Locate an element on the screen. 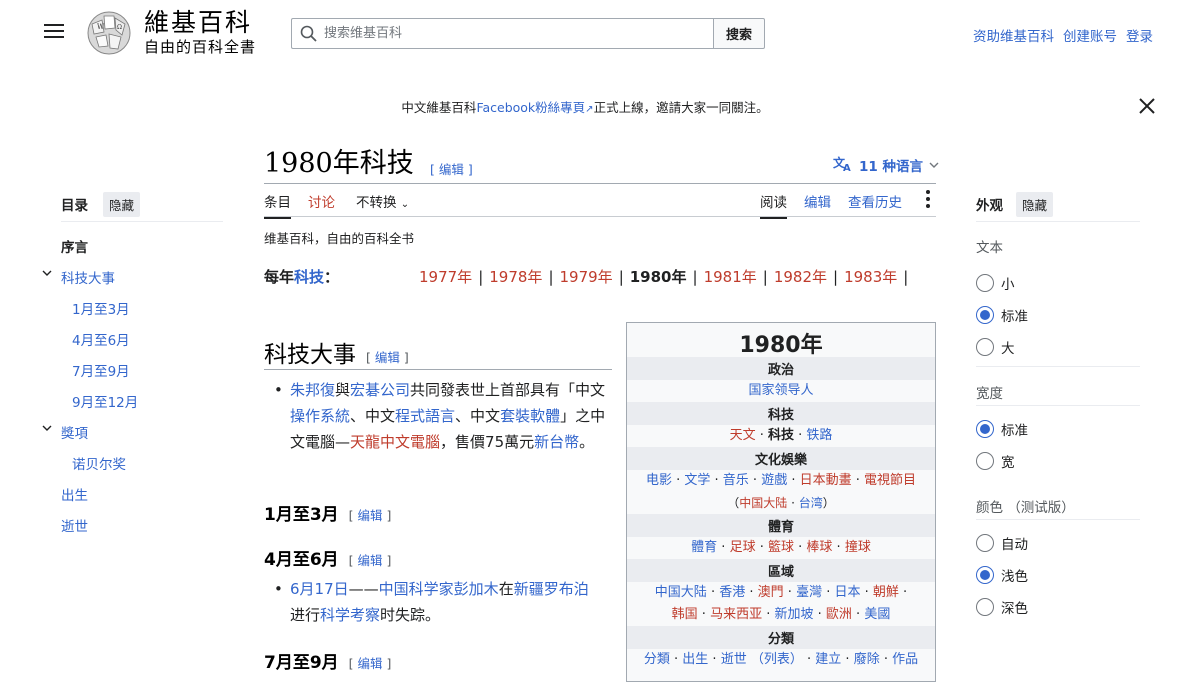 This screenshot has height=682, width=1200. radio-color-light: 浅色 is located at coordinates (1002, 575).